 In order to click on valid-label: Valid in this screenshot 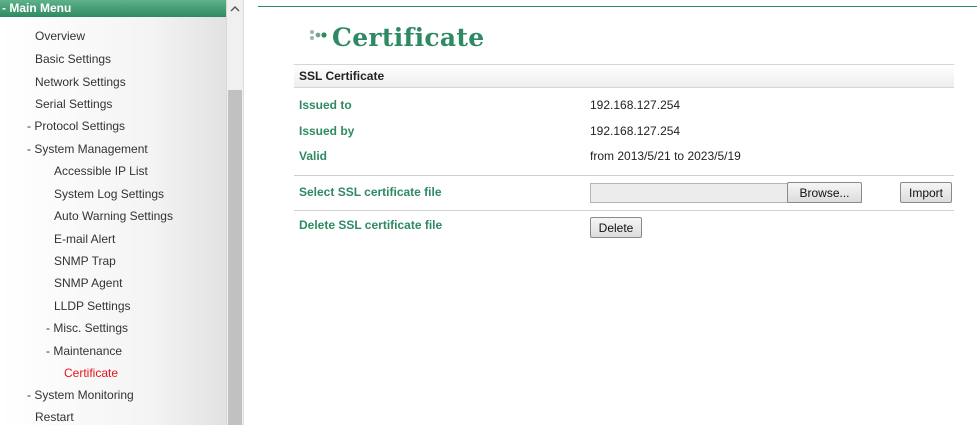, I will do `click(313, 156)`.